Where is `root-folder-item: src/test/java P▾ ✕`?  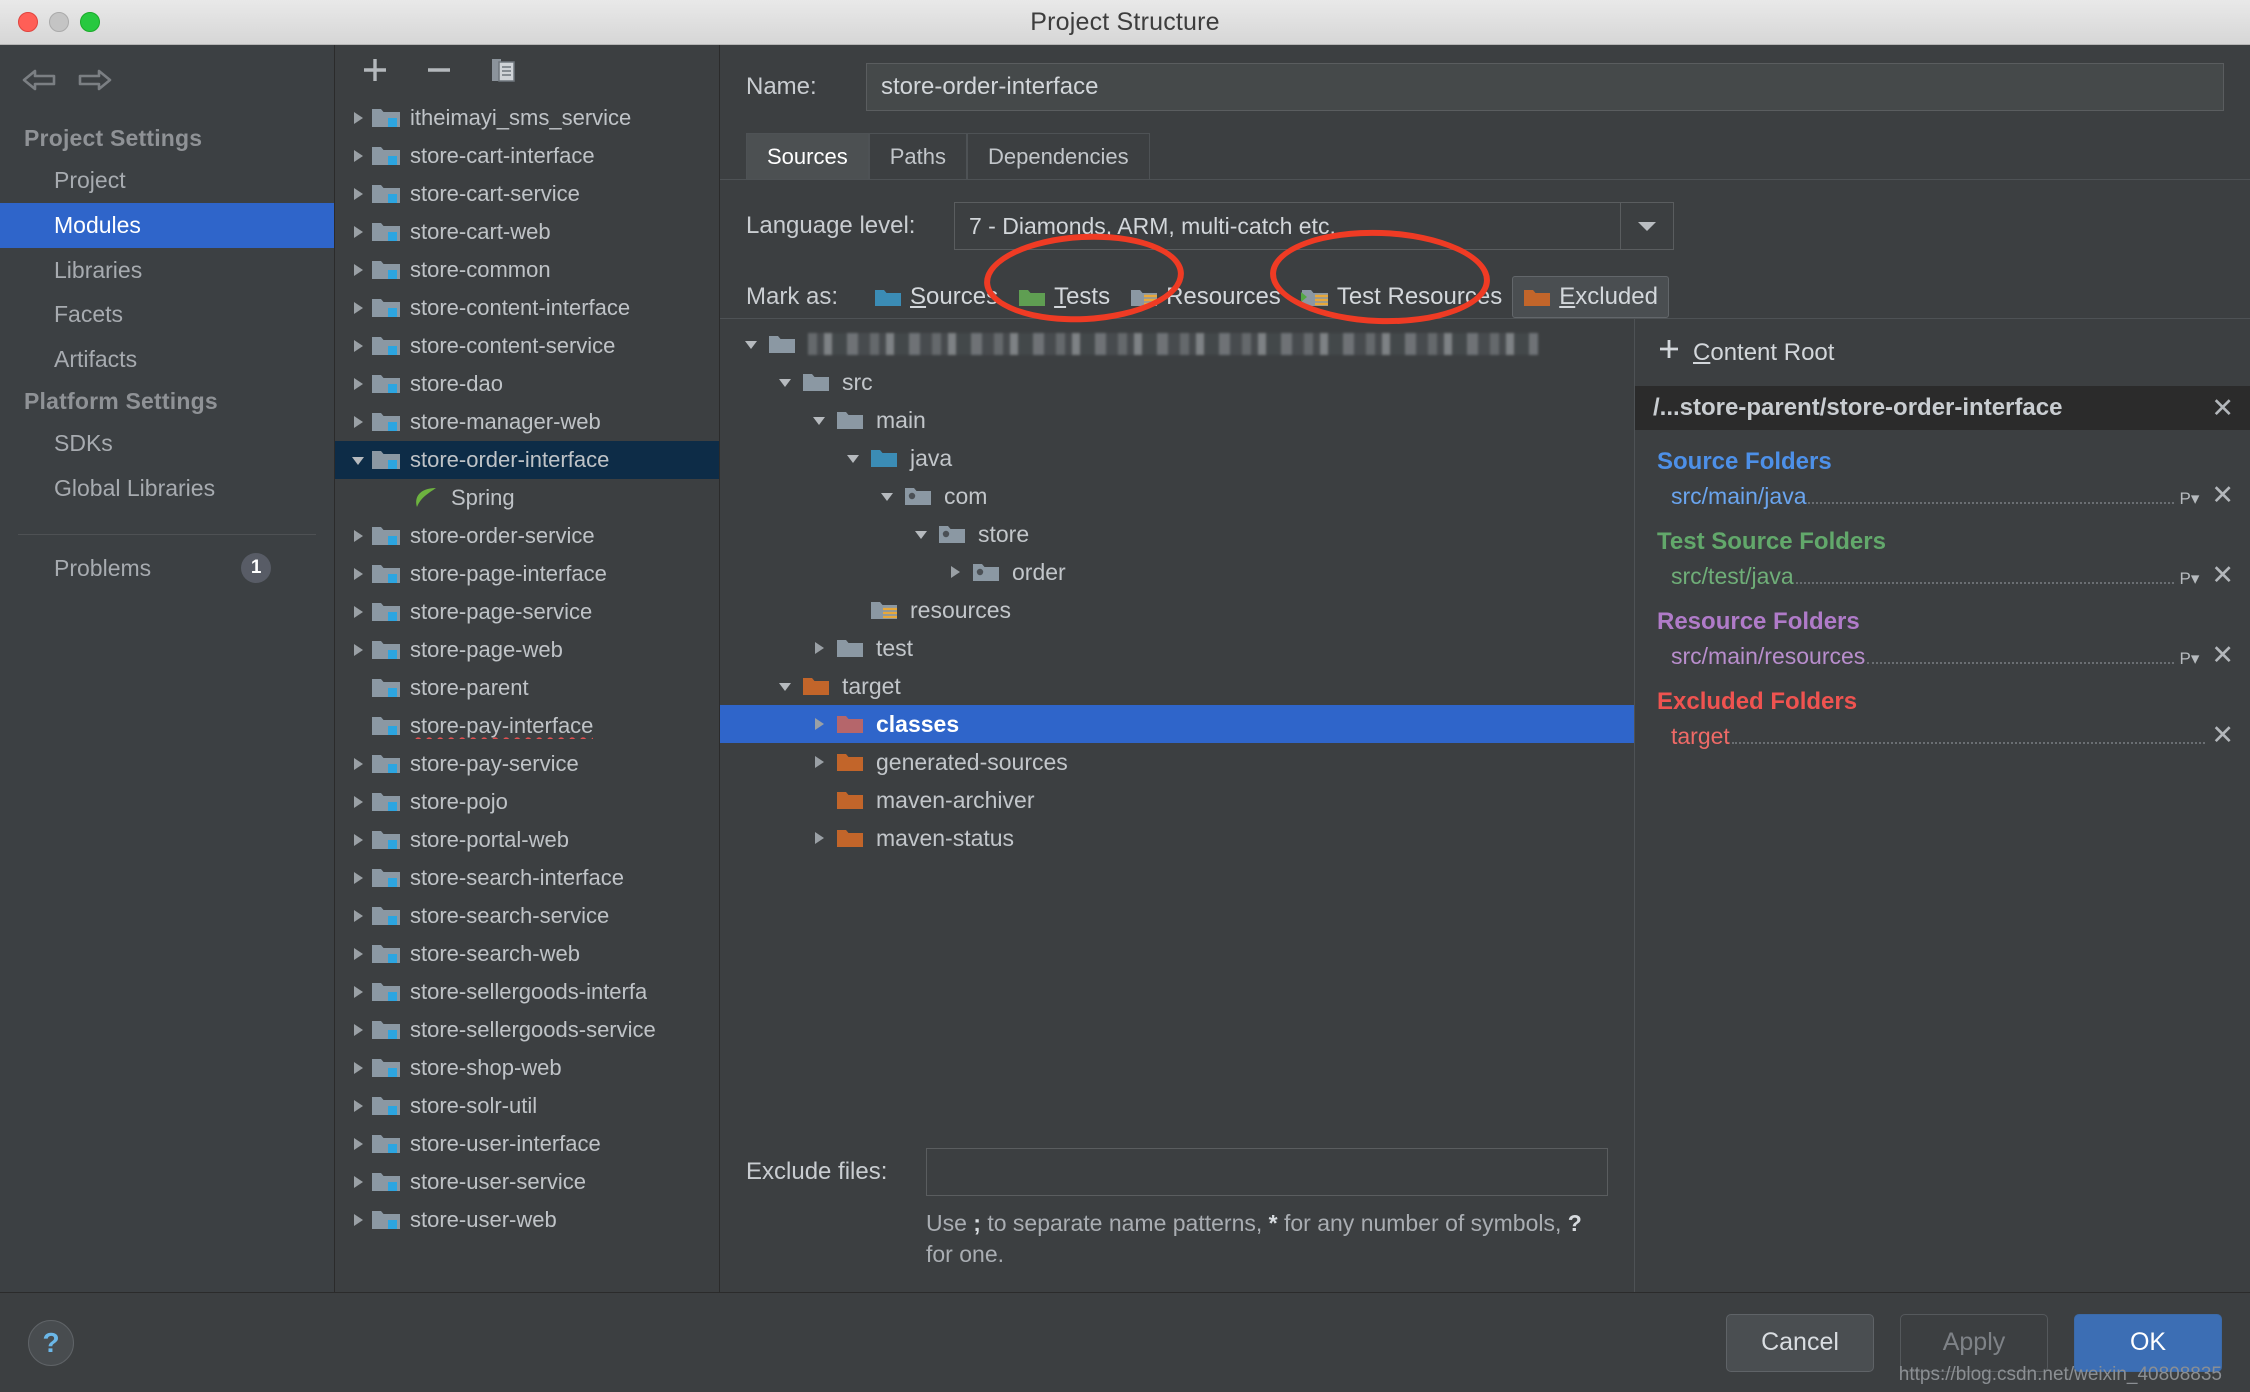
root-folder-item: src/test/java P▾ ✕ is located at coordinates (1945, 576).